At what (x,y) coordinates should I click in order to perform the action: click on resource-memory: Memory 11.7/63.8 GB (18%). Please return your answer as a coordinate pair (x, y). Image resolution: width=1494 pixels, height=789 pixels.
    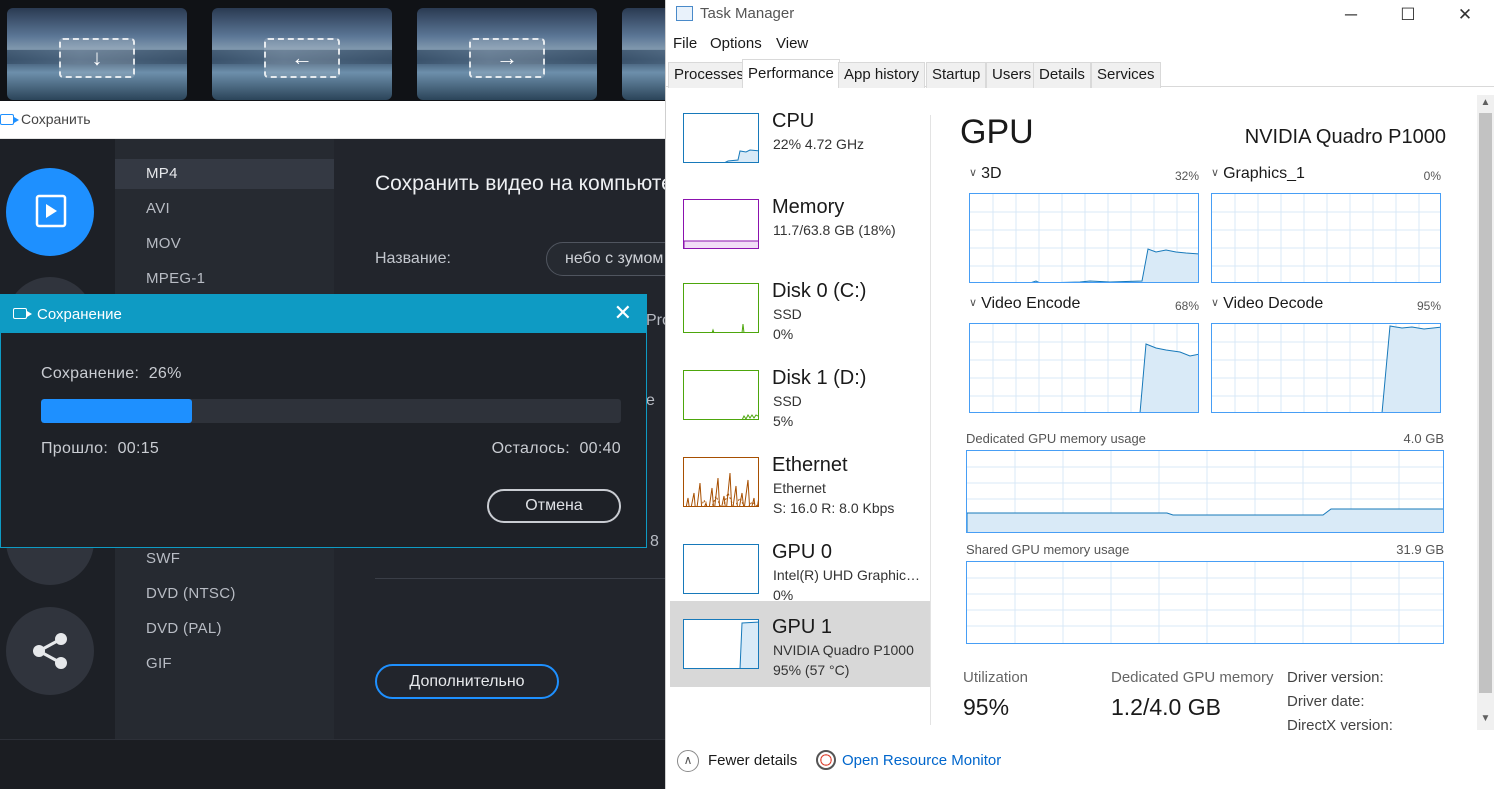
    Looking at the image, I should click on (800, 224).